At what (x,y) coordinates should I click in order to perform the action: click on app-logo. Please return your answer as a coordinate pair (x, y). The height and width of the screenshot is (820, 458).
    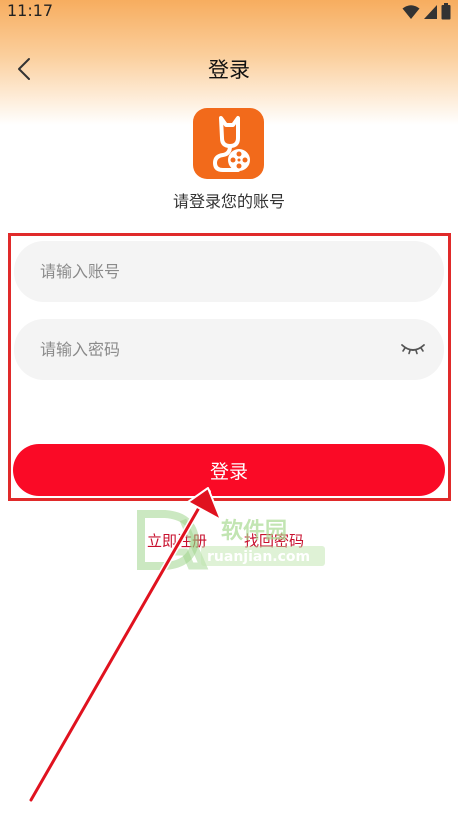
    Looking at the image, I should click on (228, 143).